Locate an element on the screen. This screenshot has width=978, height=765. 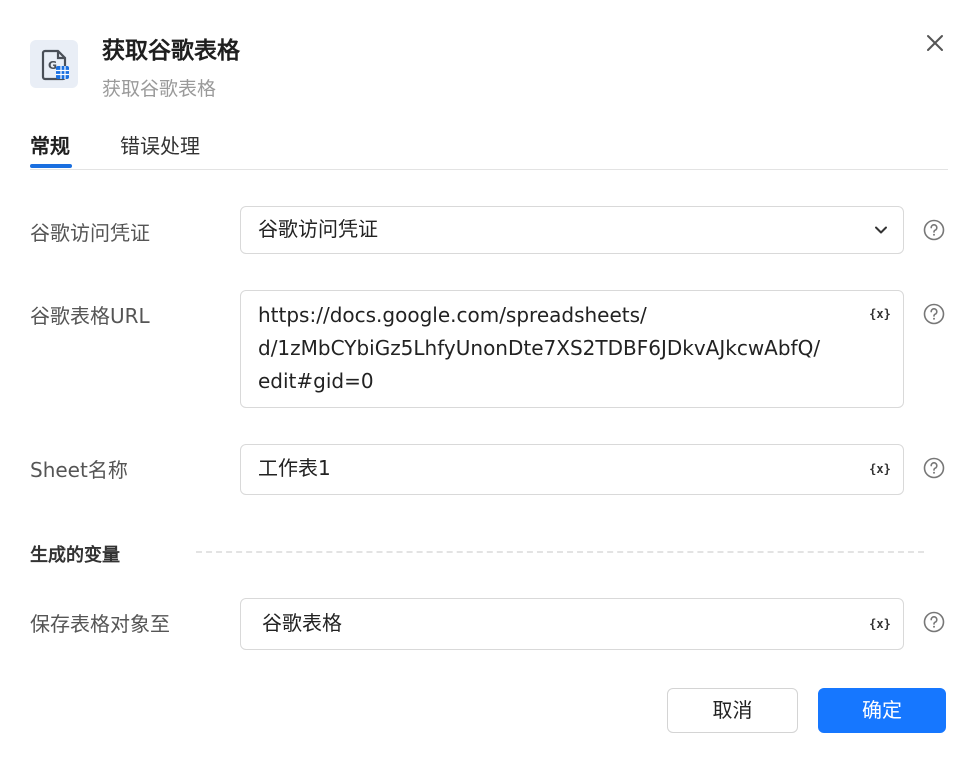
close-icon is located at coordinates (935, 43).